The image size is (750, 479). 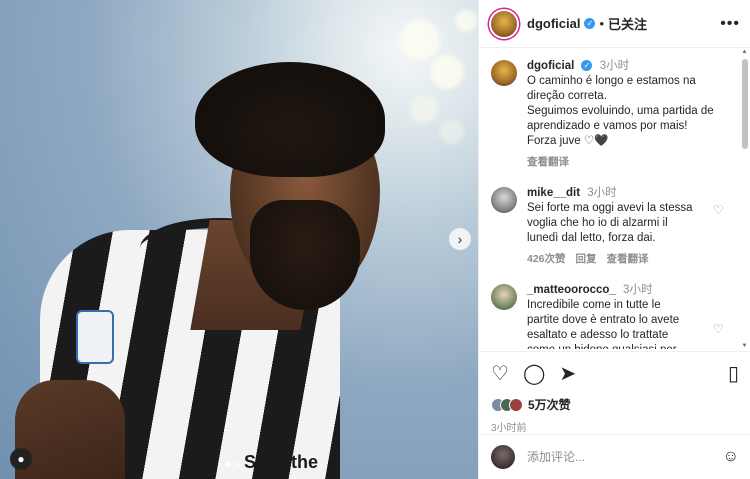 I want to click on follow-button: 已关注, so click(x=627, y=23).